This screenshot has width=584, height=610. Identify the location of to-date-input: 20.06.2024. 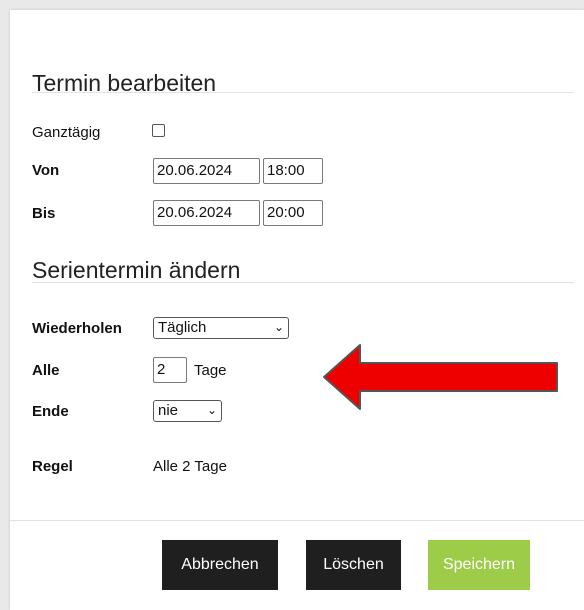
(206, 213).